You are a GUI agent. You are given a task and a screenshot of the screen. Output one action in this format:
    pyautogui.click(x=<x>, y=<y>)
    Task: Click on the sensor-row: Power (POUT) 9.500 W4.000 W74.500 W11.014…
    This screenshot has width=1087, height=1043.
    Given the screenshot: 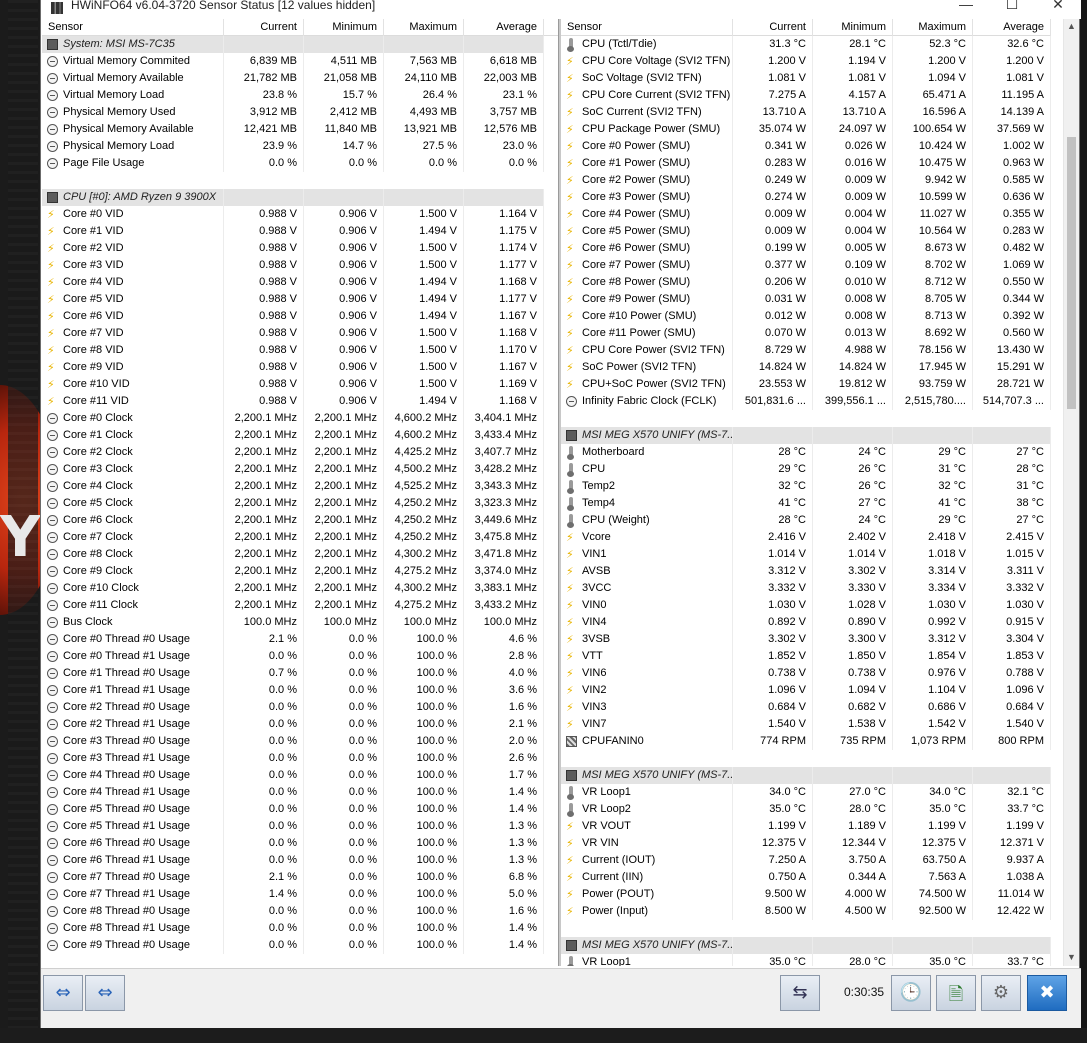 What is the action you would take?
    pyautogui.click(x=806, y=894)
    